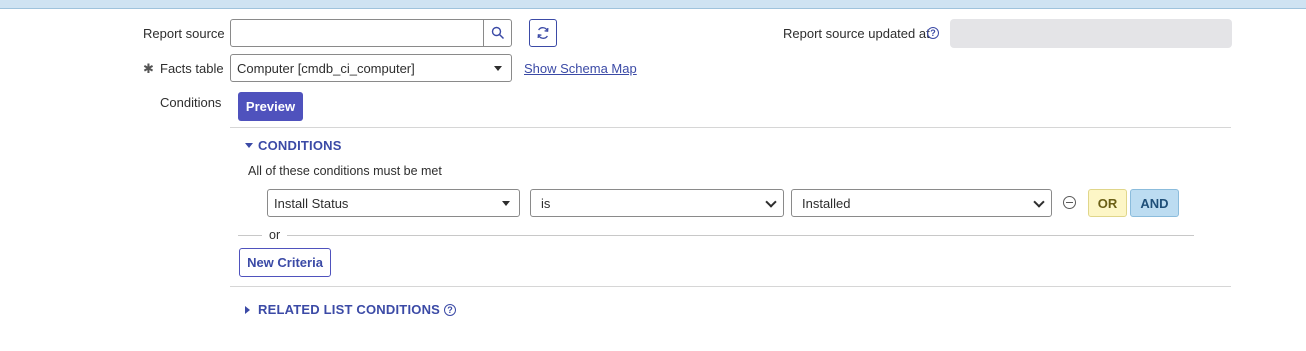 The image size is (1306, 351). What do you see at coordinates (191, 102) in the screenshot?
I see `conditions-label: Conditions` at bounding box center [191, 102].